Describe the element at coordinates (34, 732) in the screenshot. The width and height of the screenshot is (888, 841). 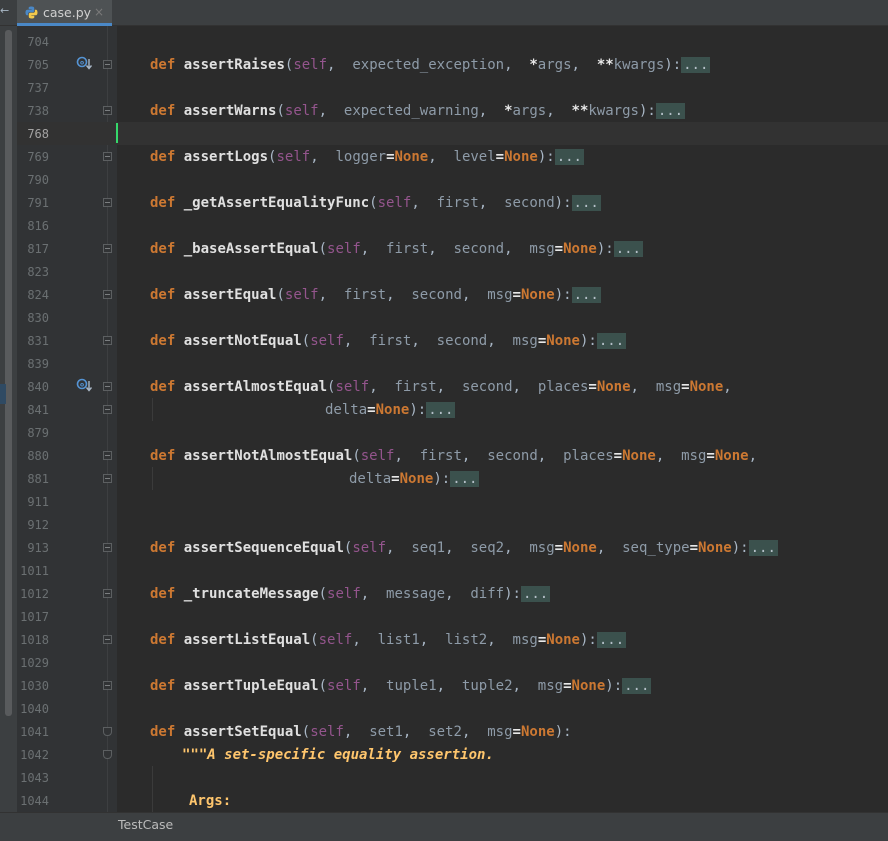
I see `line-number: 1041` at that location.